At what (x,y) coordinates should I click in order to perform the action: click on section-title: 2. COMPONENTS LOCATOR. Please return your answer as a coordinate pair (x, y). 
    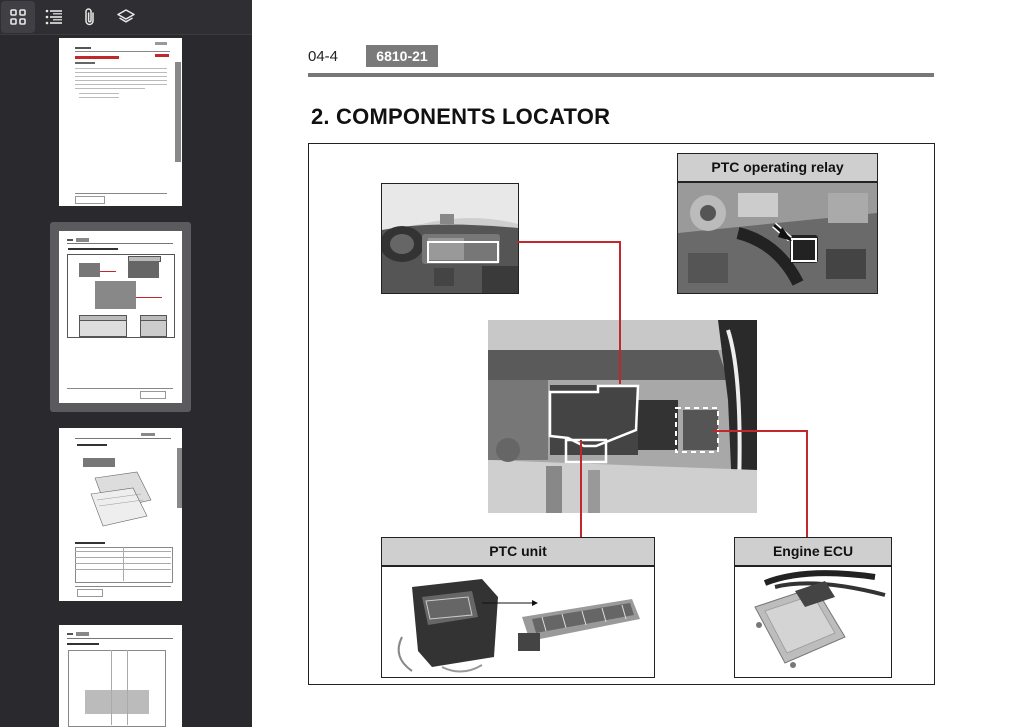
    Looking at the image, I should click on (461, 116).